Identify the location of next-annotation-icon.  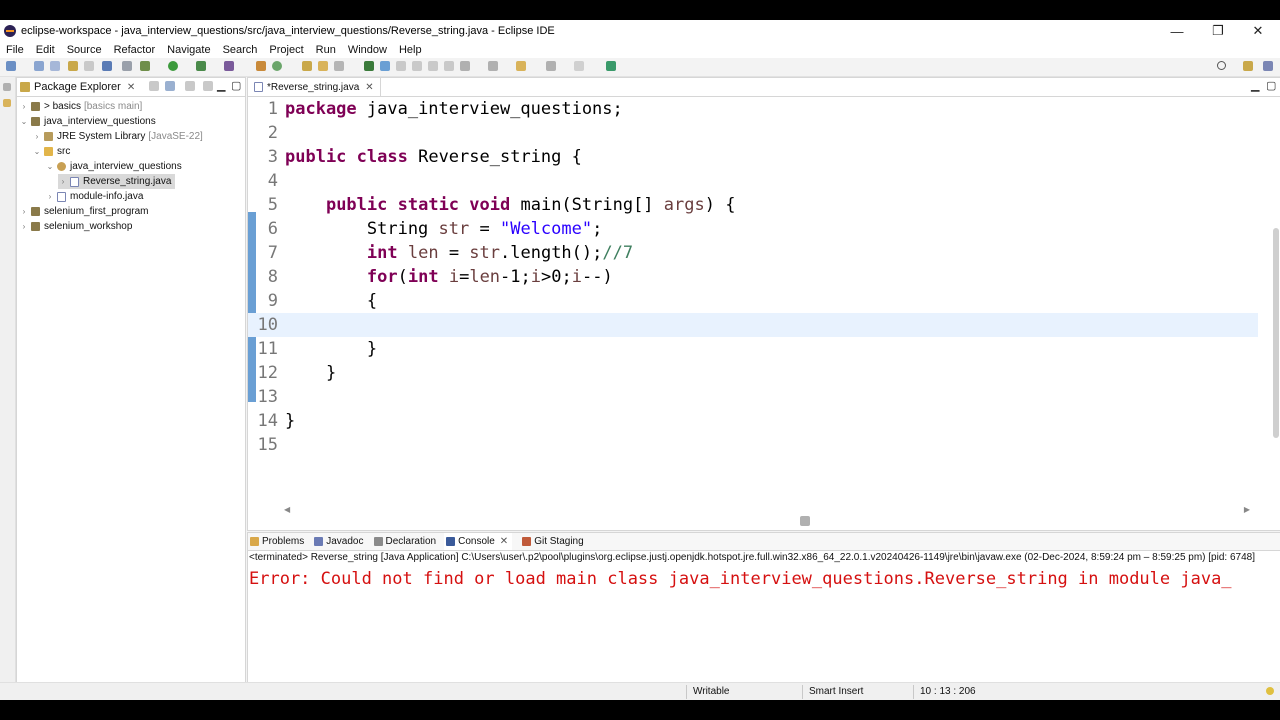
(465, 66).